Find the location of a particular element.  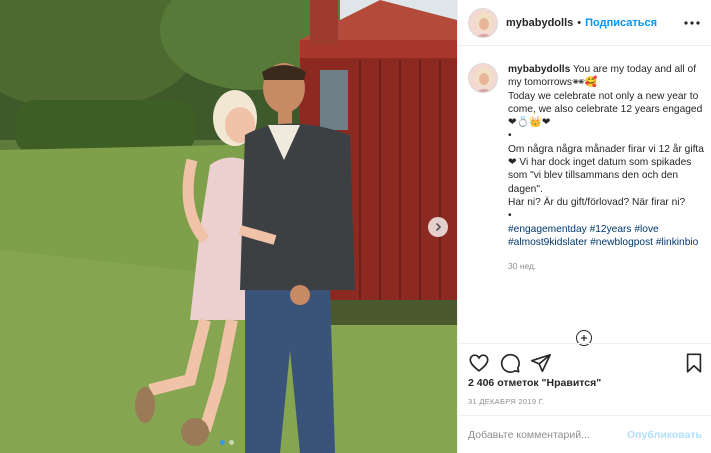

like-count: 2 406 отметок "Нравится" is located at coordinates (534, 383).